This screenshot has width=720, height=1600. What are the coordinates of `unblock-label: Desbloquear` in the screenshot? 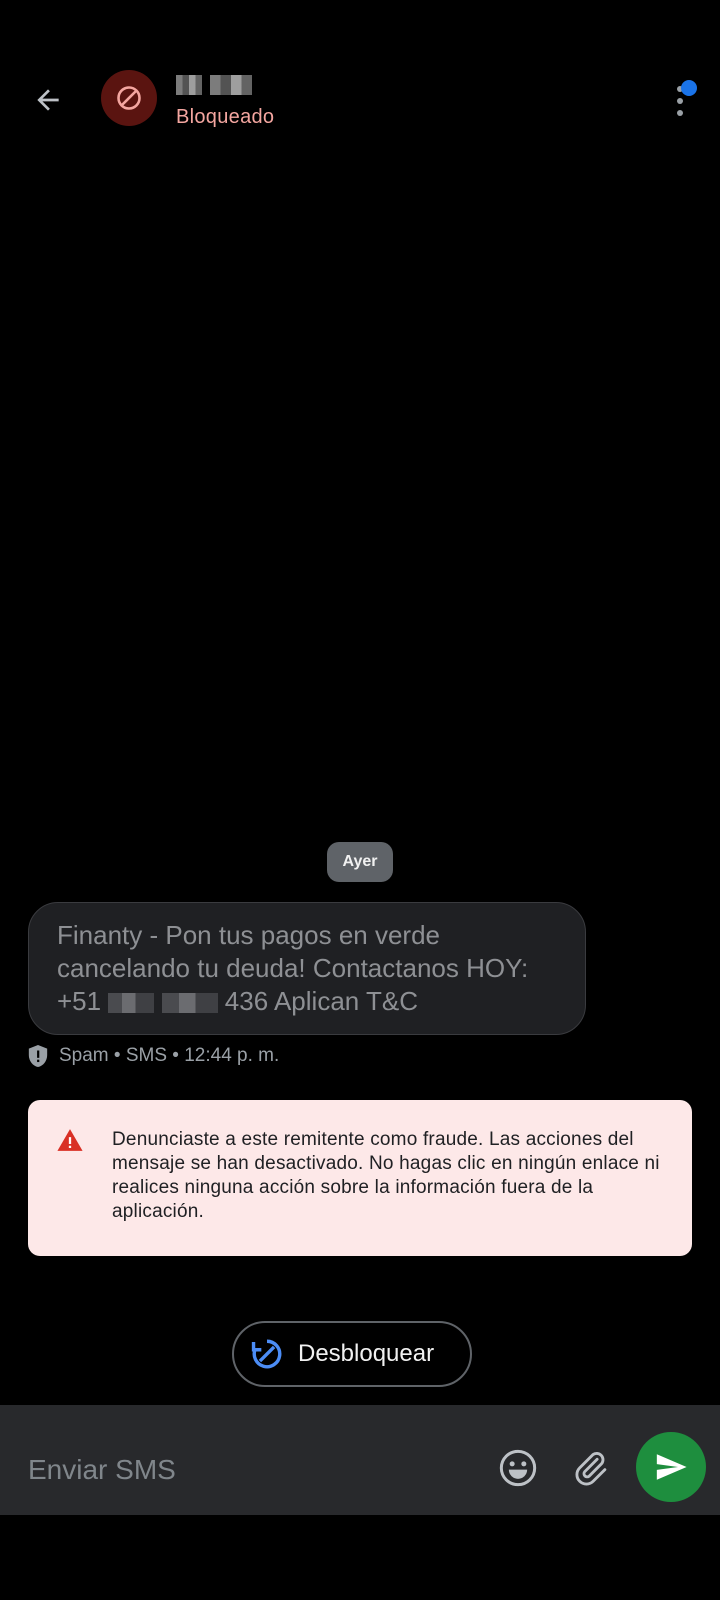 It's located at (366, 1353).